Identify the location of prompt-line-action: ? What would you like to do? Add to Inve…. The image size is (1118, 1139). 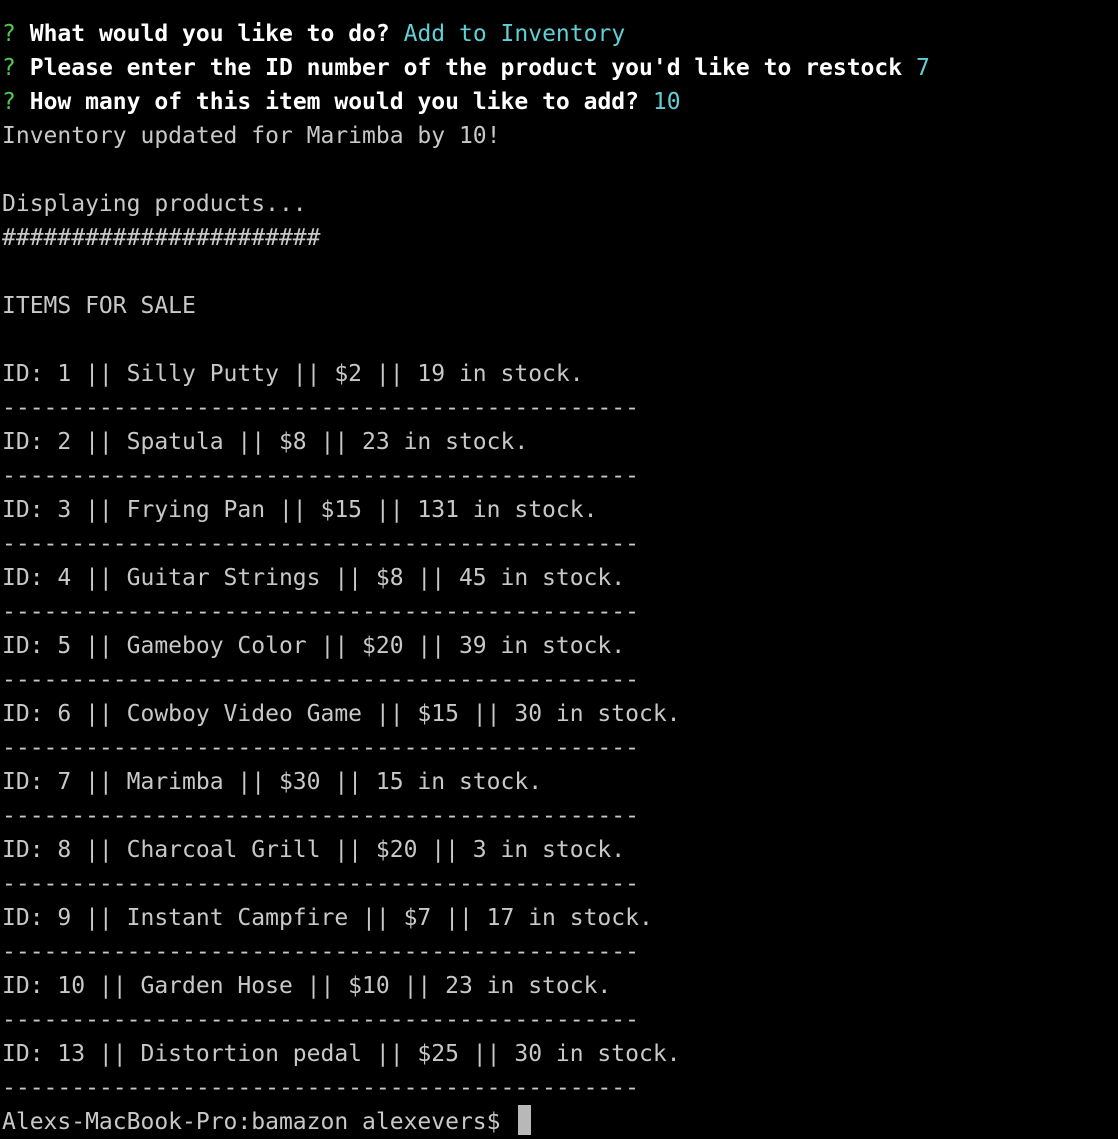
(558, 34).